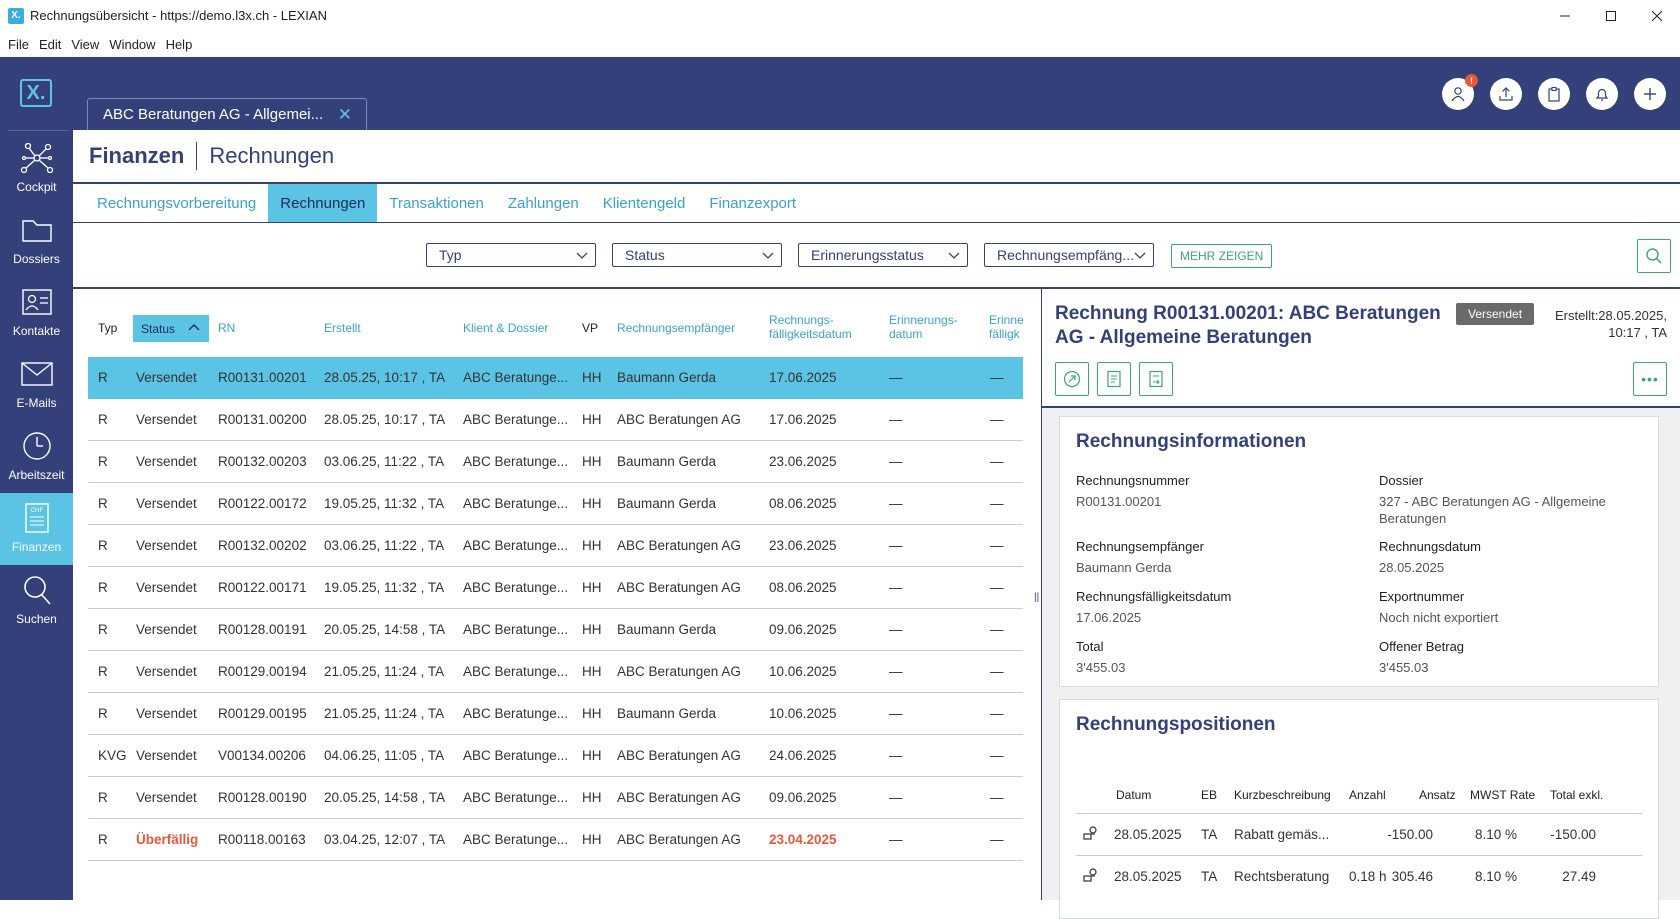  I want to click on column-header-empfaenger: Rechnungsempfänger, so click(676, 328).